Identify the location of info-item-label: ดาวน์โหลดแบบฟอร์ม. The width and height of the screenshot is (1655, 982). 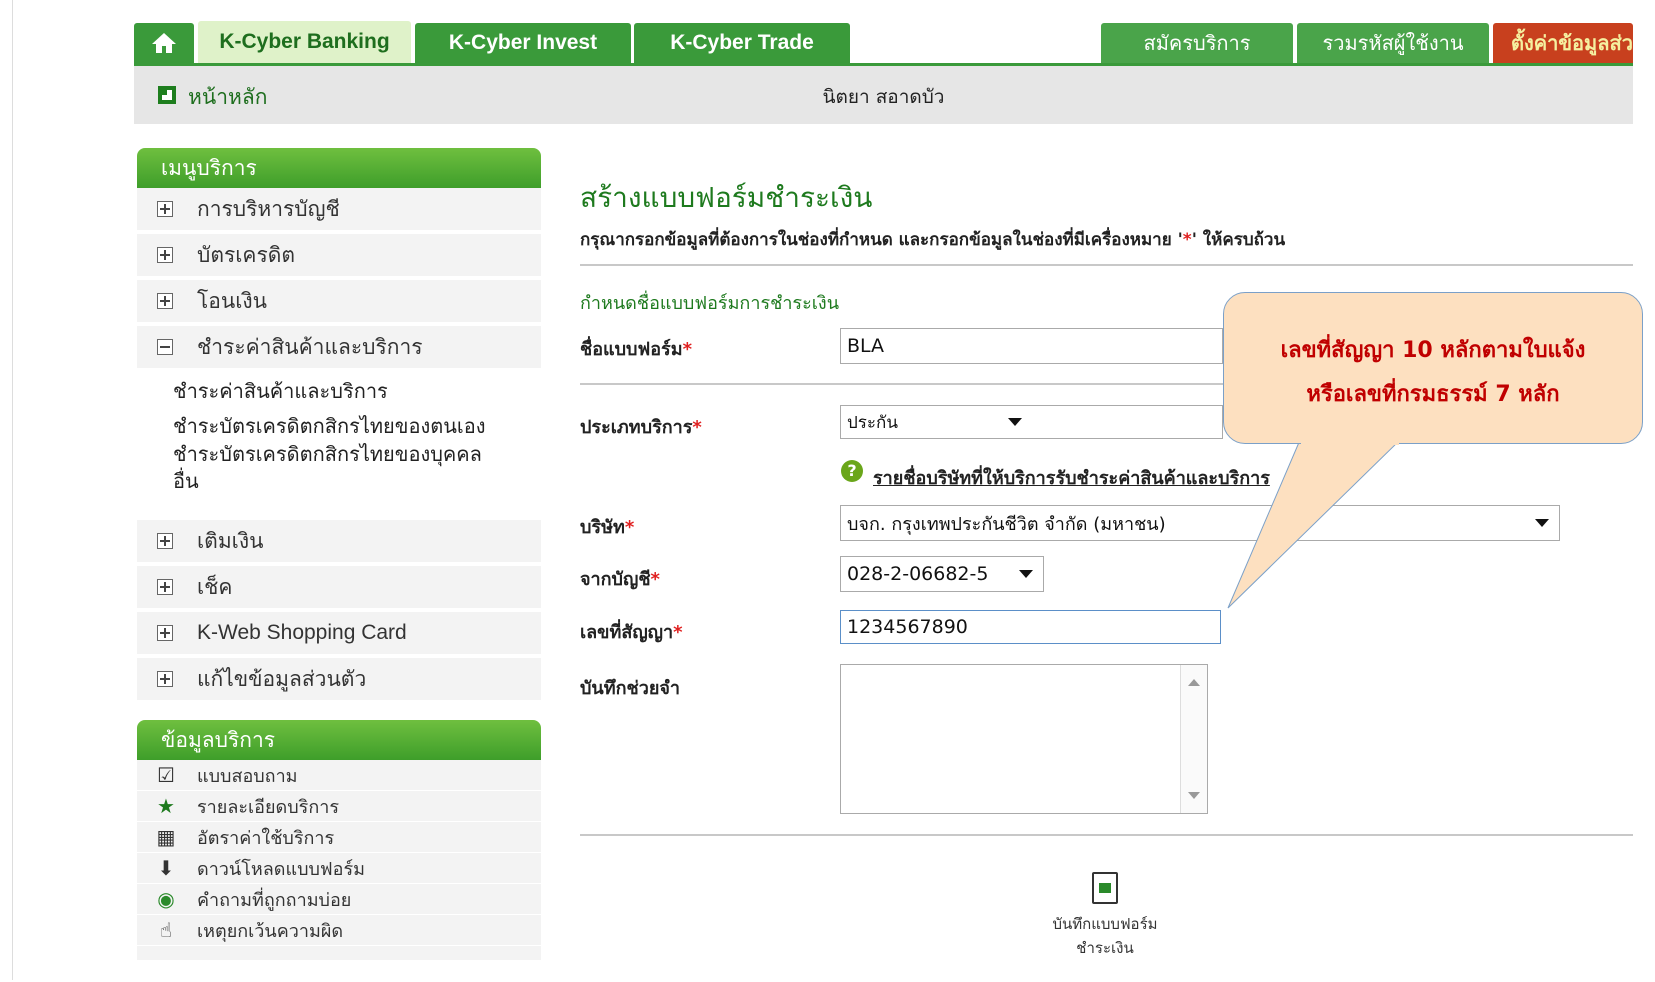
(281, 869).